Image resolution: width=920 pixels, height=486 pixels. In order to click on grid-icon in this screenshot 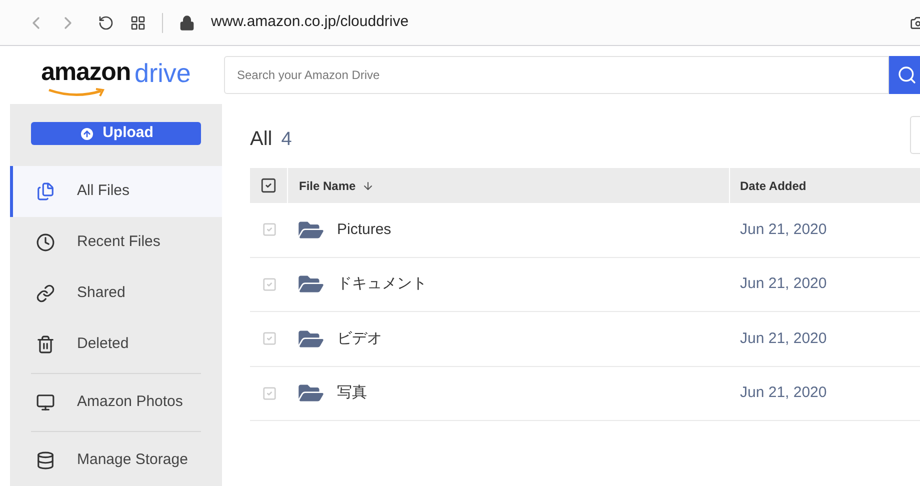, I will do `click(138, 22)`.